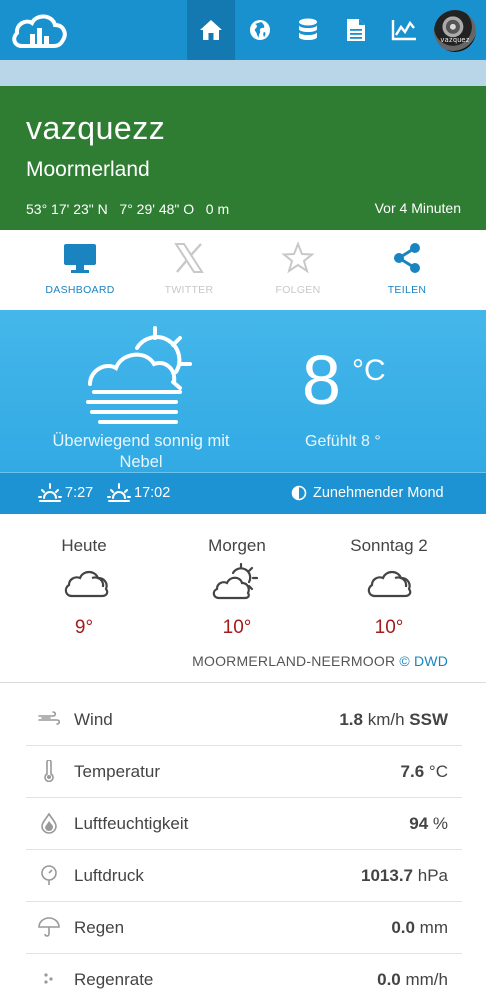  Describe the element at coordinates (244, 876) in the screenshot. I see `measurement-row-pressure: Luftdruck 1013.7 hPa` at that location.